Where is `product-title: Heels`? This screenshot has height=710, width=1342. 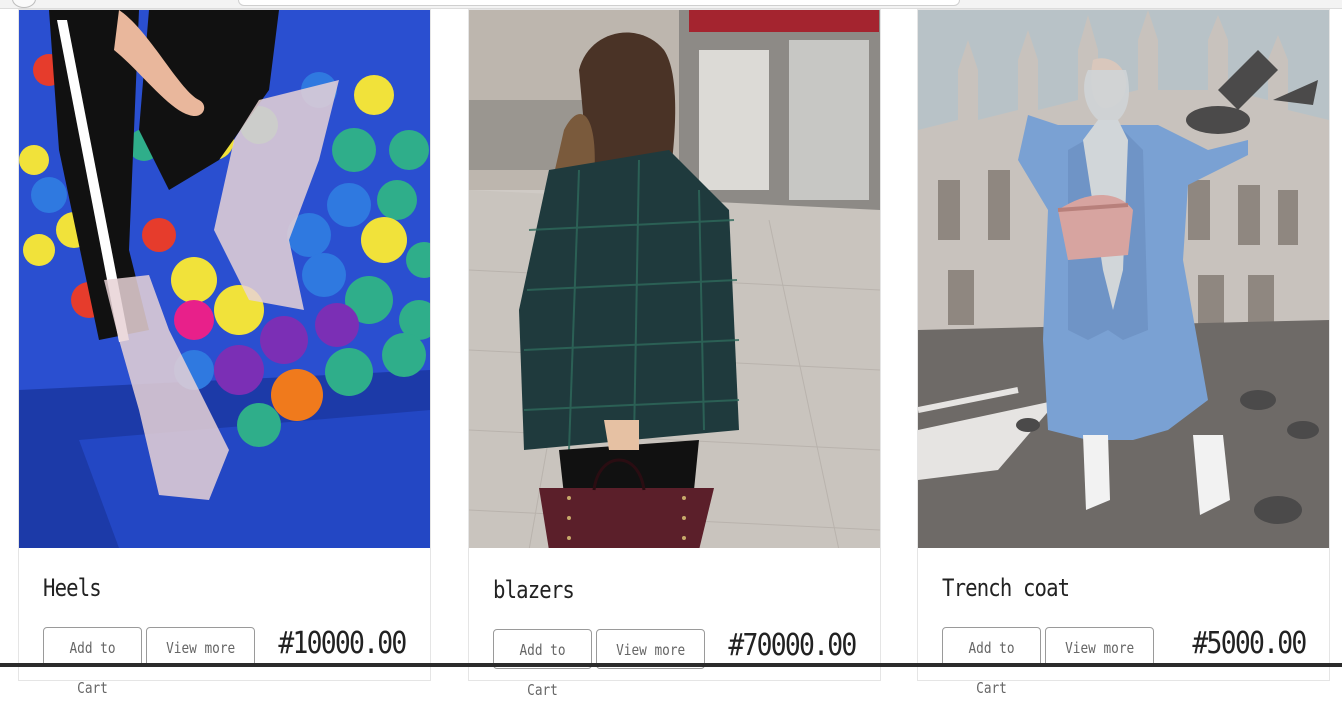 product-title: Heels is located at coordinates (72, 588).